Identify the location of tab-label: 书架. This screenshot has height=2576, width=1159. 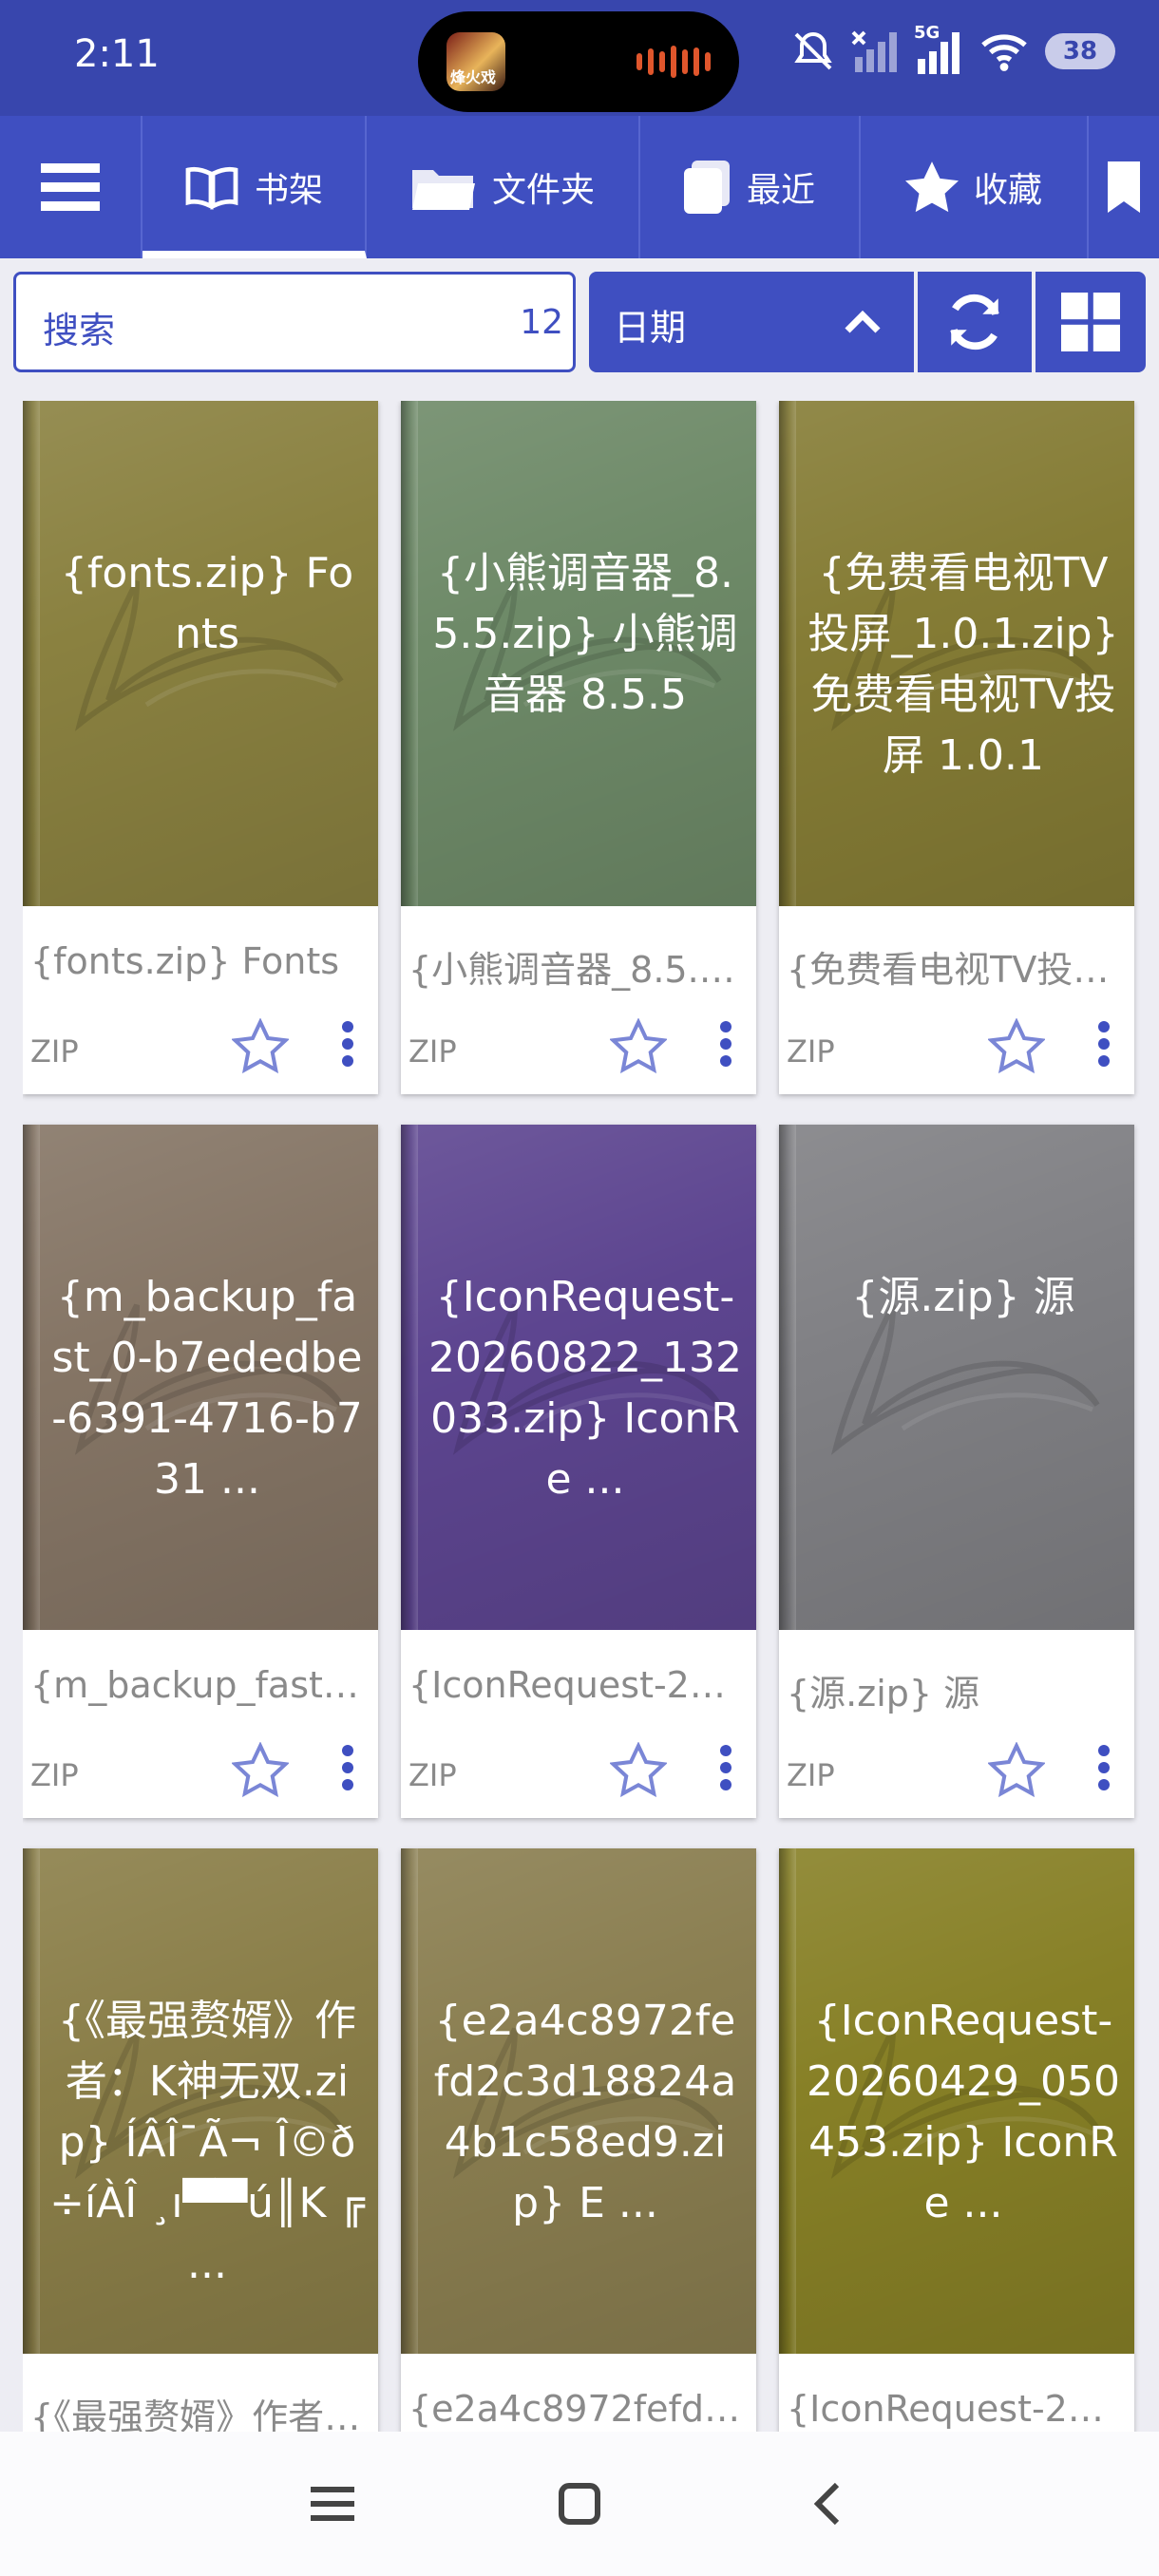
(288, 190).